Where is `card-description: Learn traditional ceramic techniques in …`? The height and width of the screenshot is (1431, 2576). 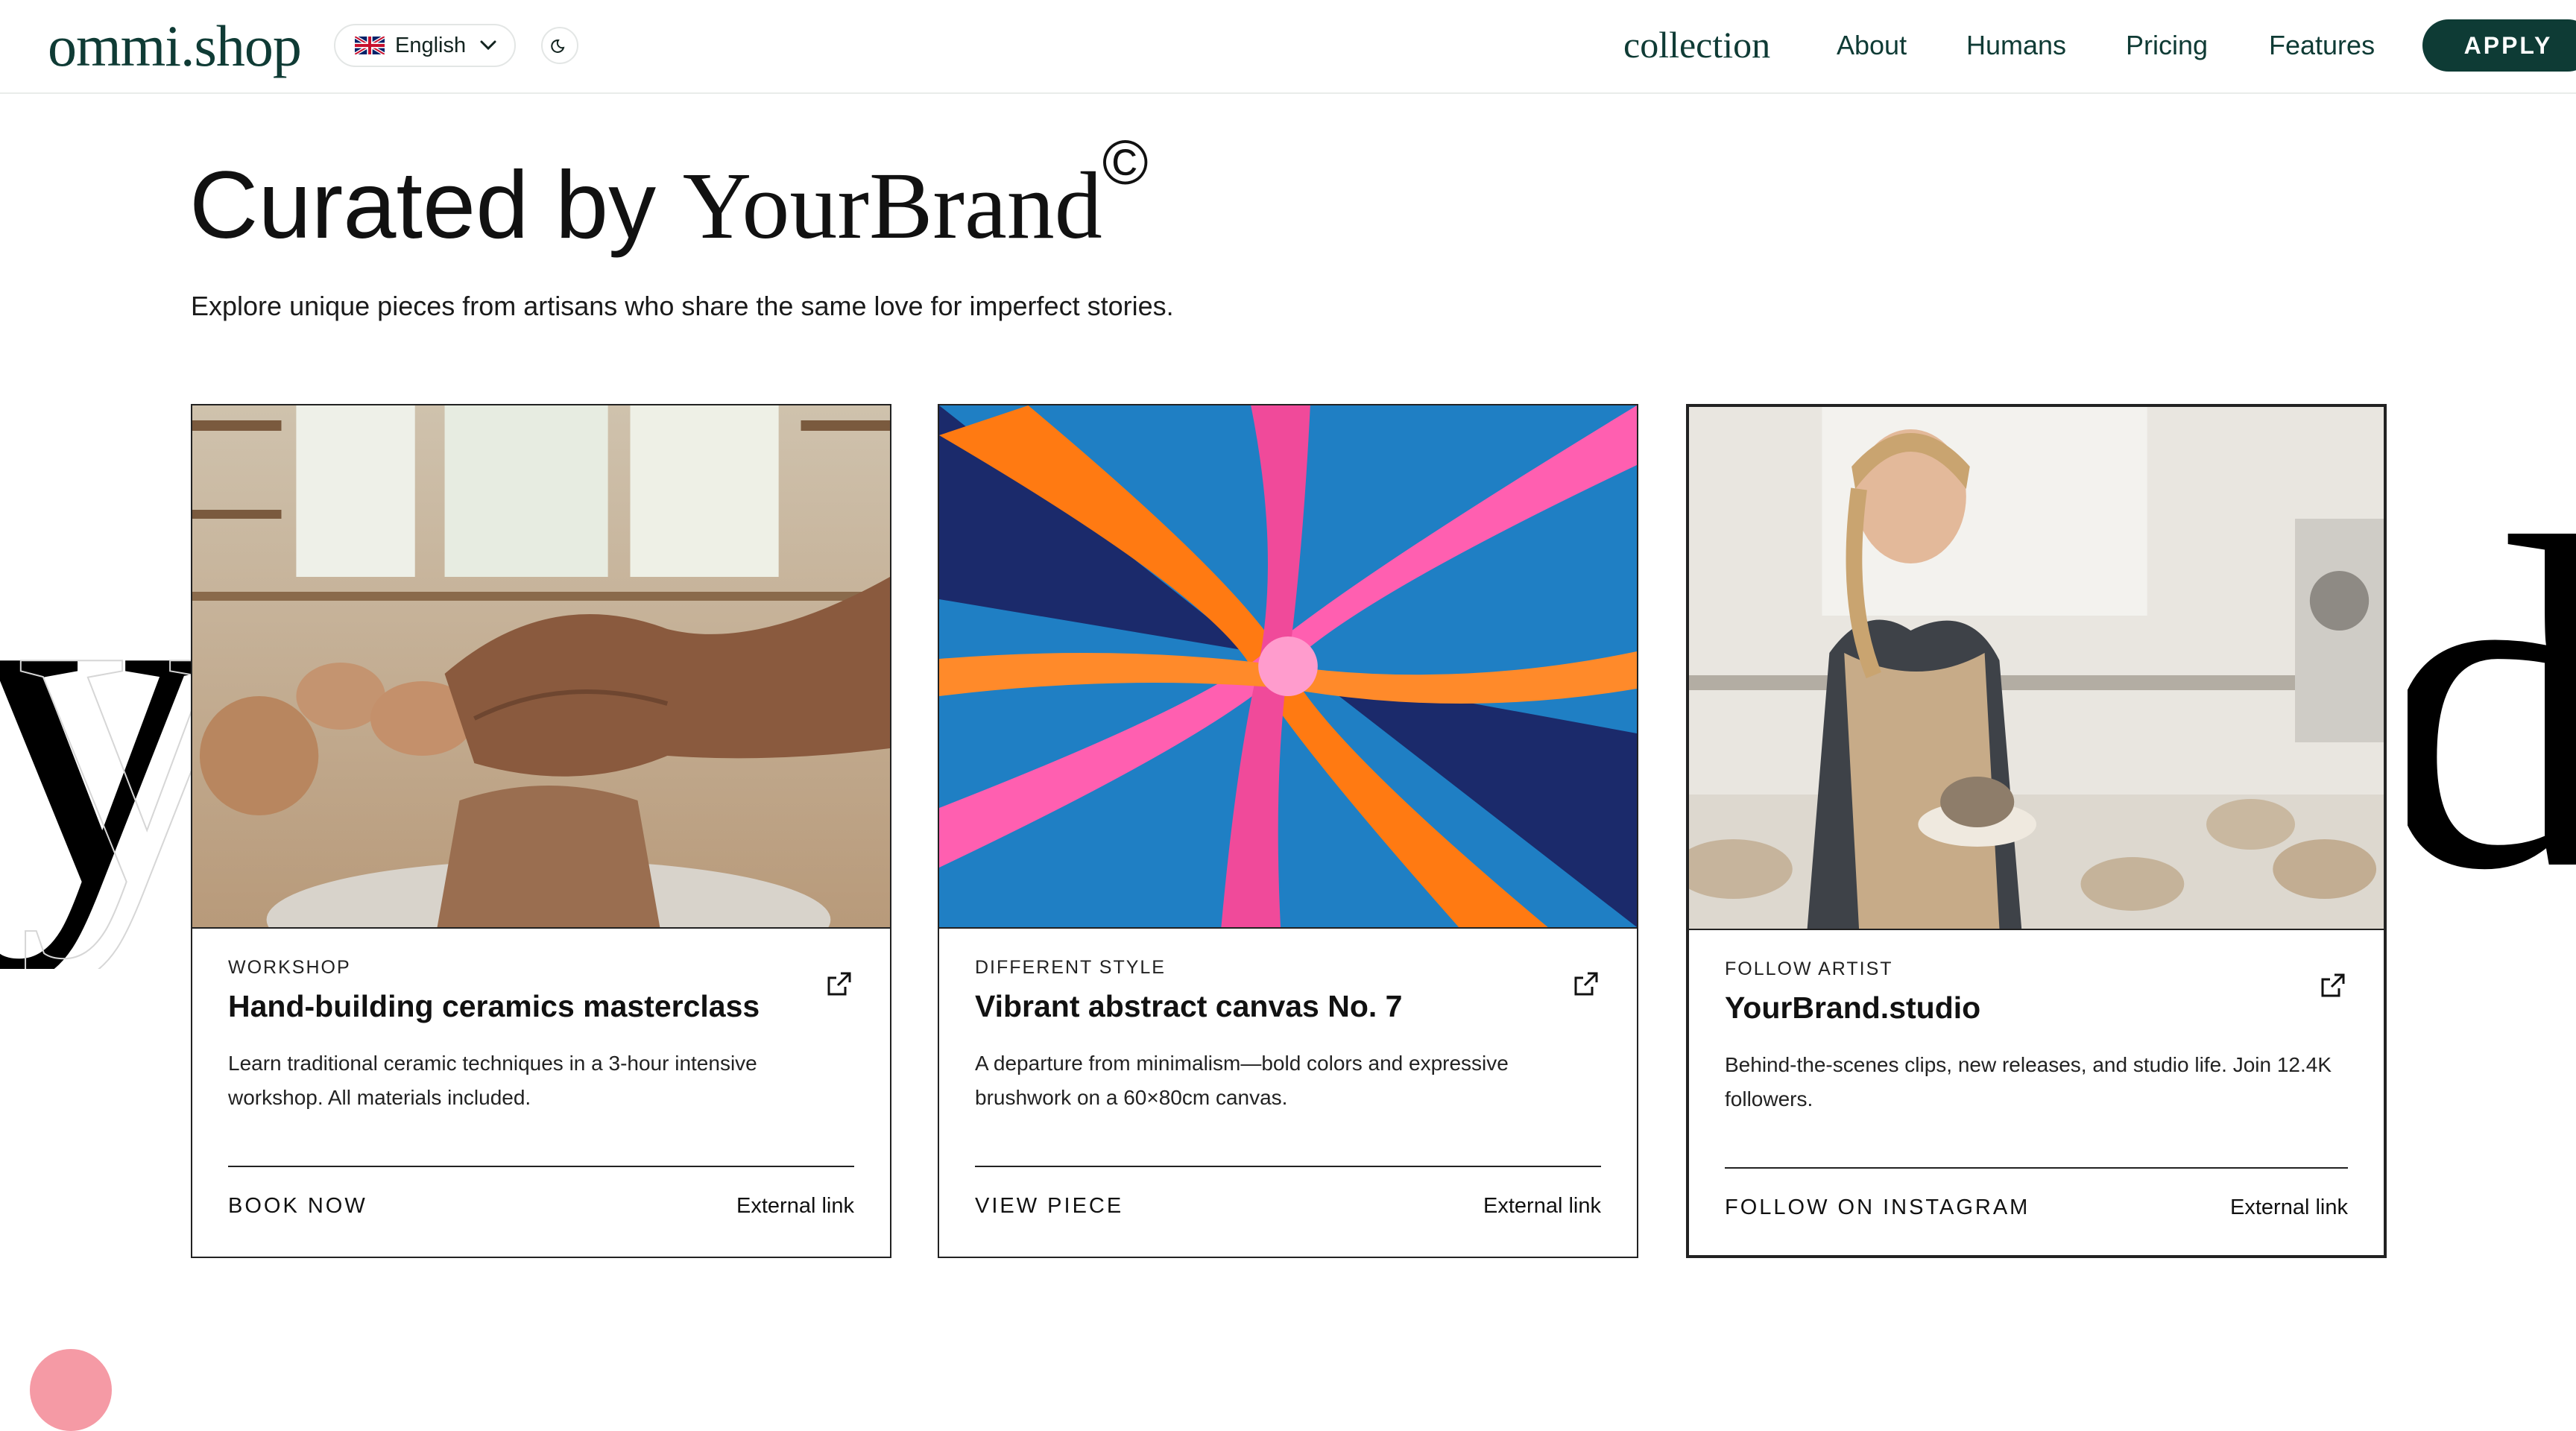 card-description: Learn traditional ceramic techniques in … is located at coordinates (493, 1081).